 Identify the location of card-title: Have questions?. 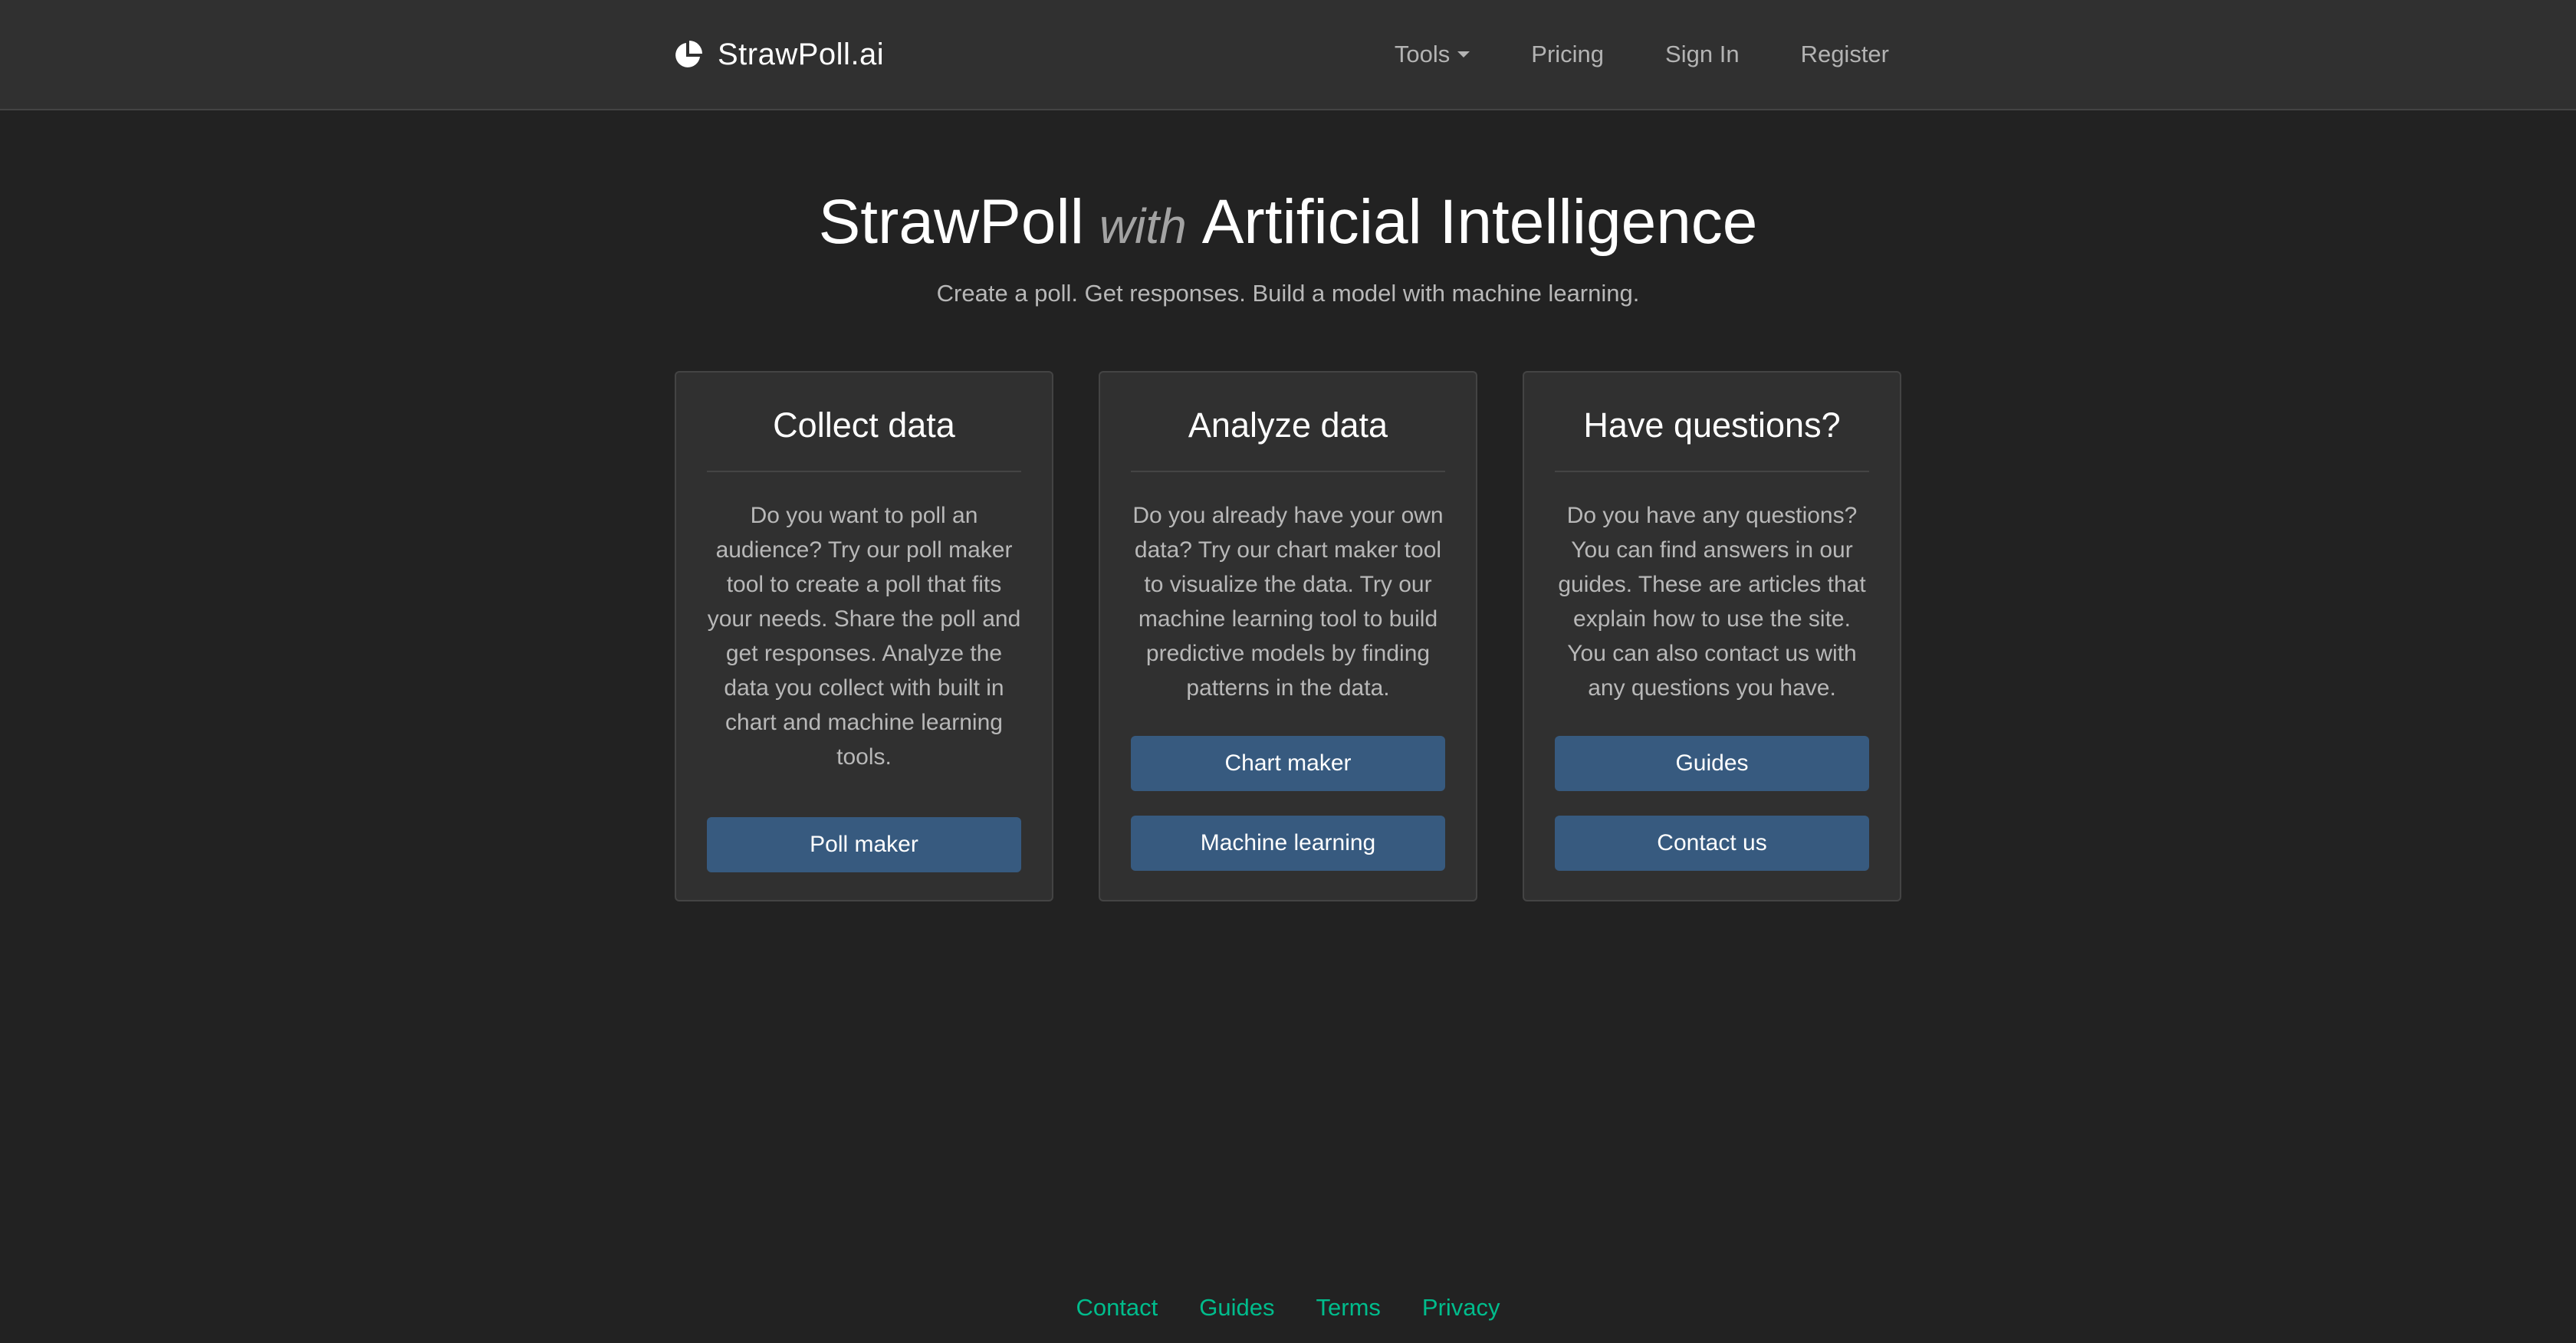
(1712, 436).